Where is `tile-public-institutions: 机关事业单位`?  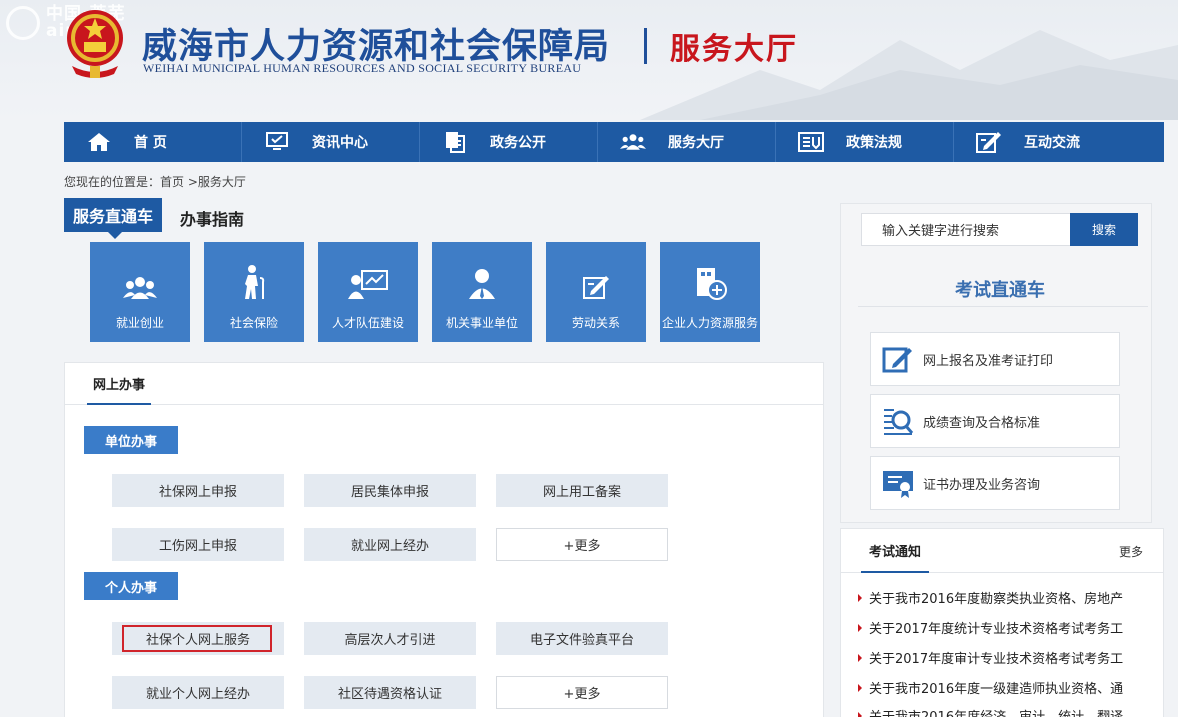 tile-public-institutions: 机关事业单位 is located at coordinates (482, 292).